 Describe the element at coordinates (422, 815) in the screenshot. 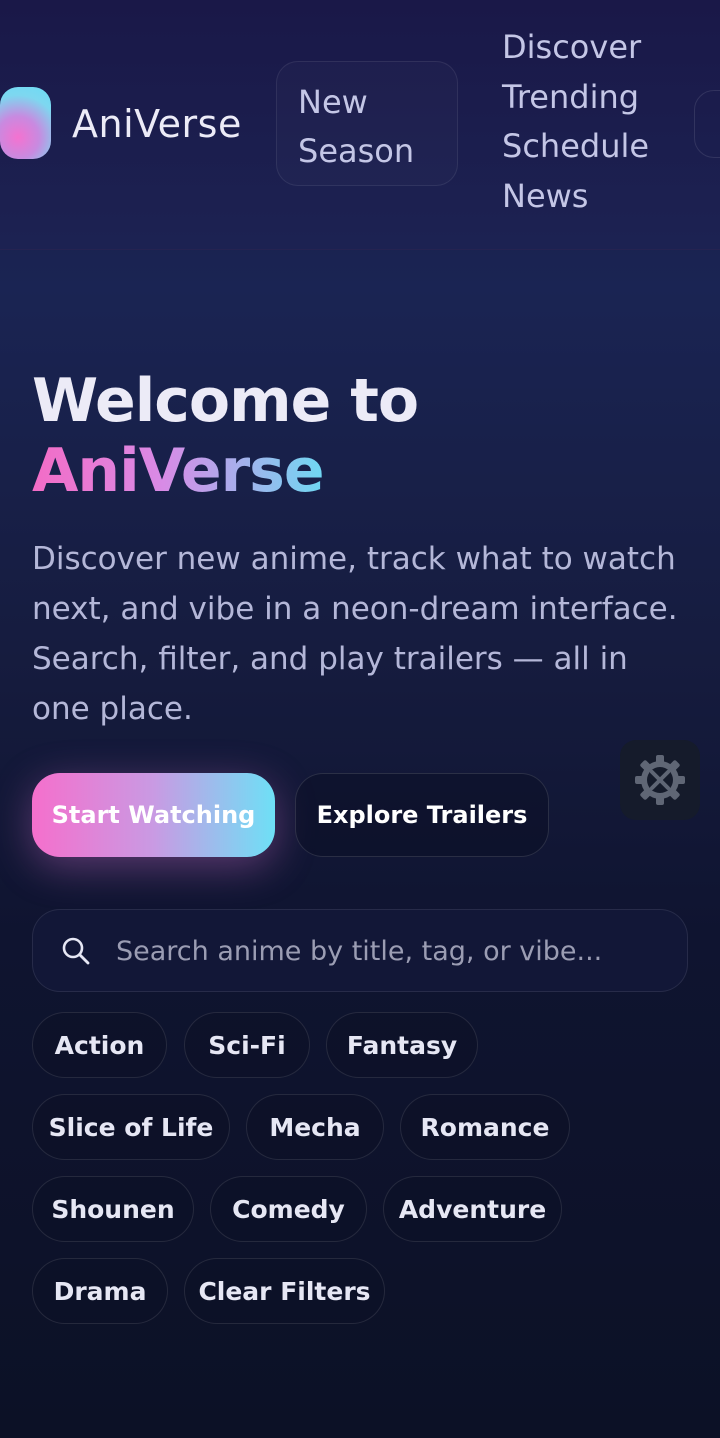

I see `explore-trailers-button: Explore Trailers` at that location.